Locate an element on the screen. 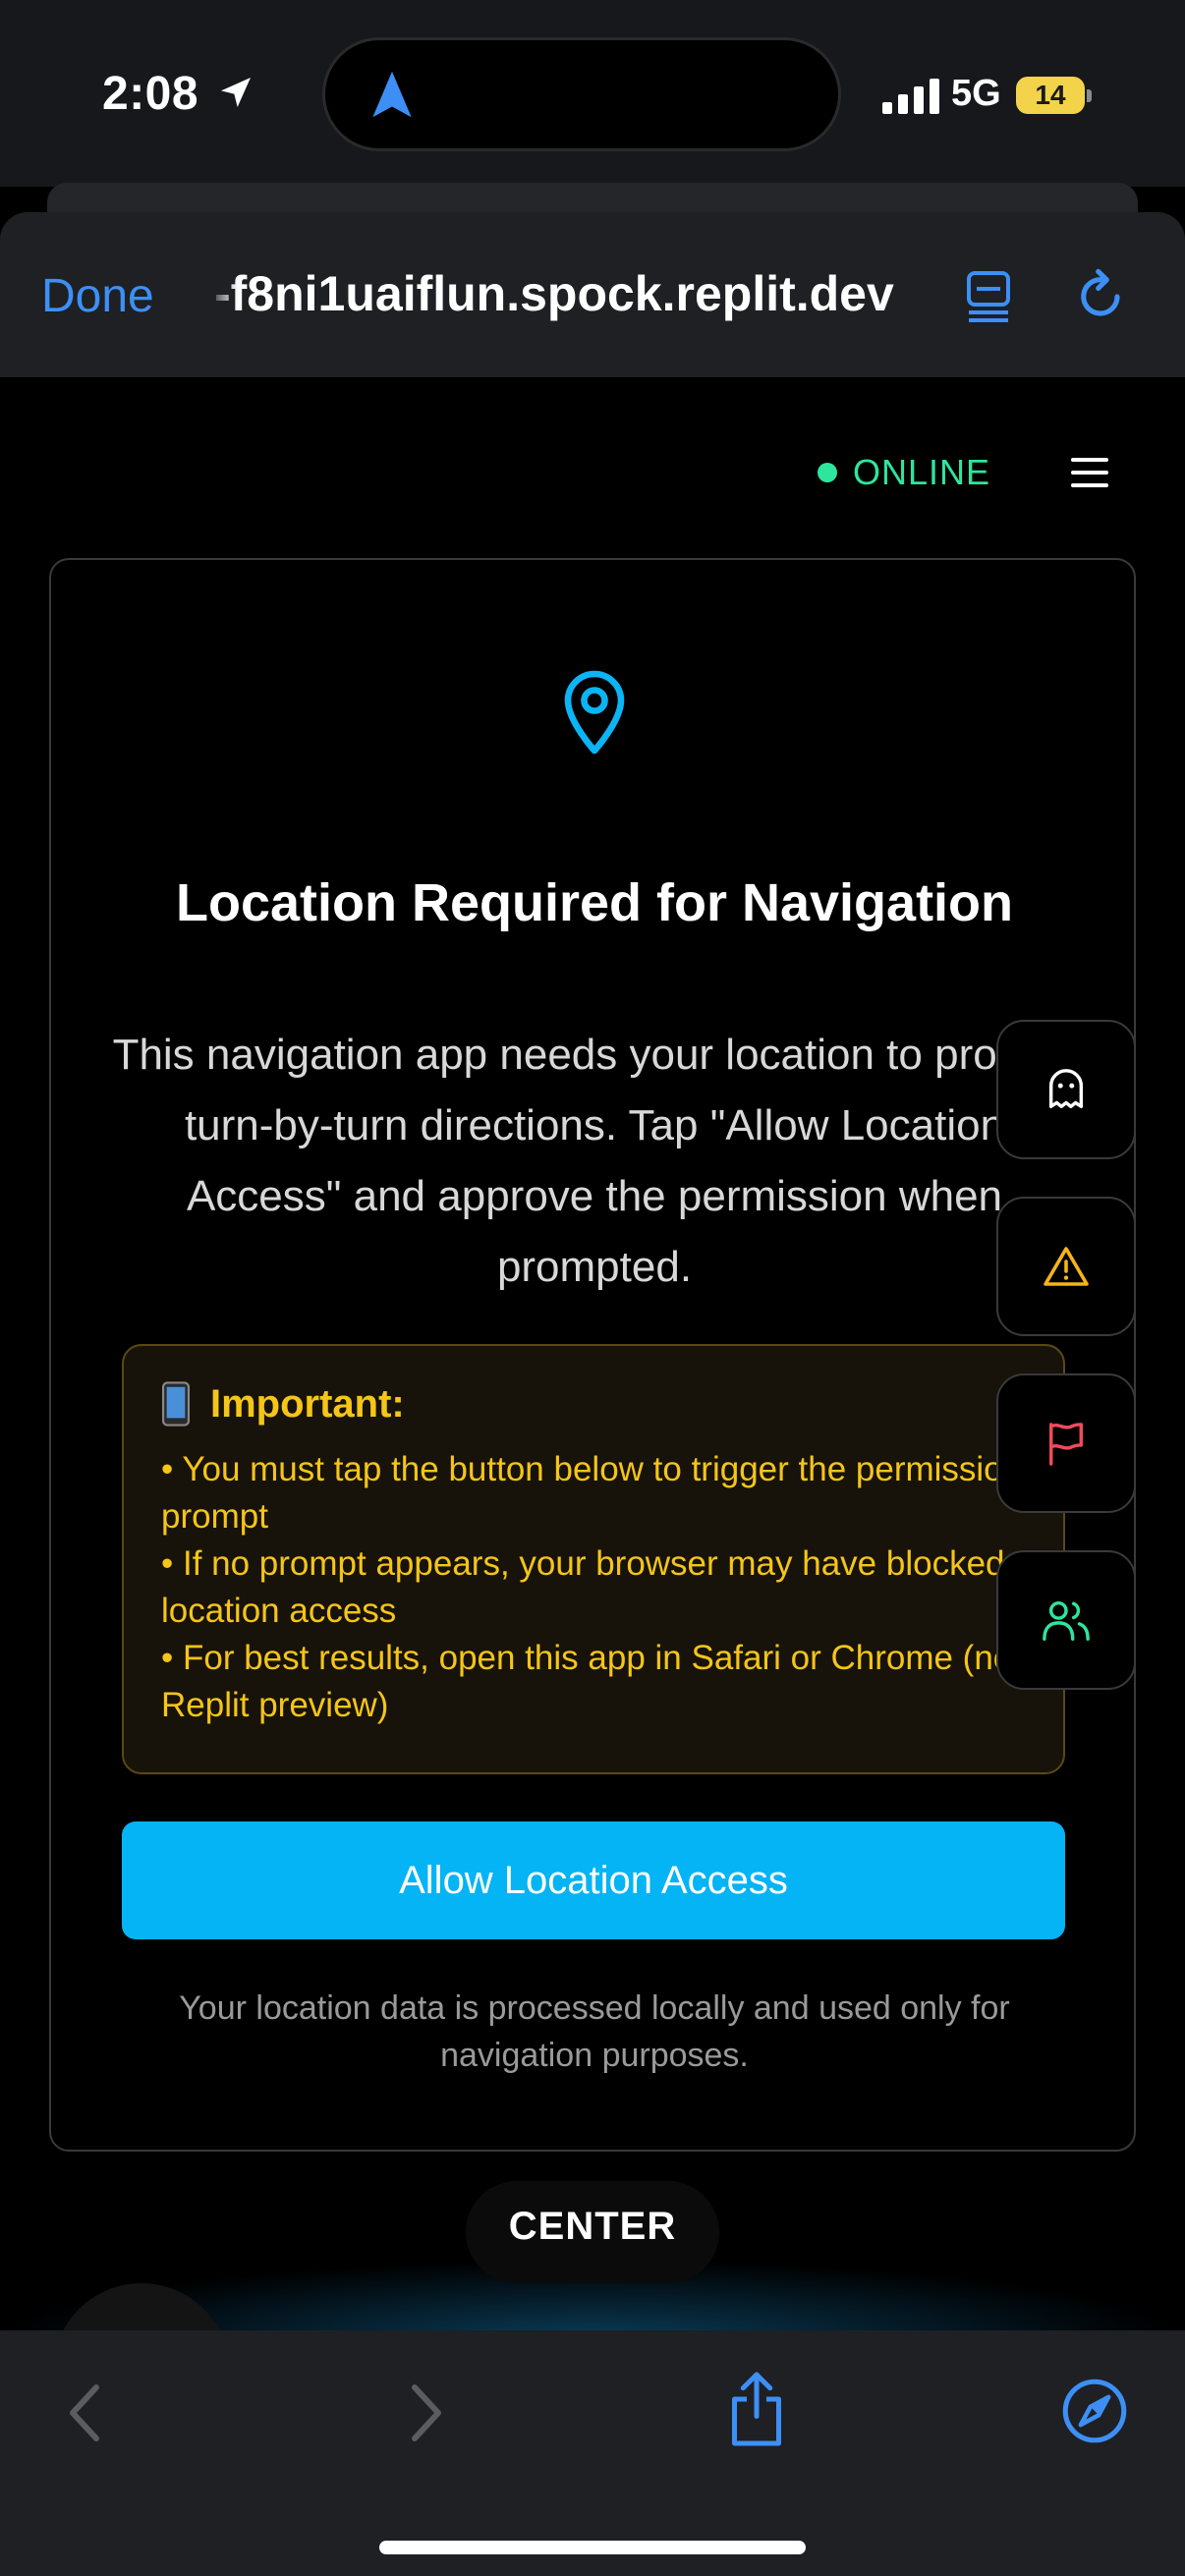 This screenshot has height=2576, width=1185. social-button is located at coordinates (1066, 1620).